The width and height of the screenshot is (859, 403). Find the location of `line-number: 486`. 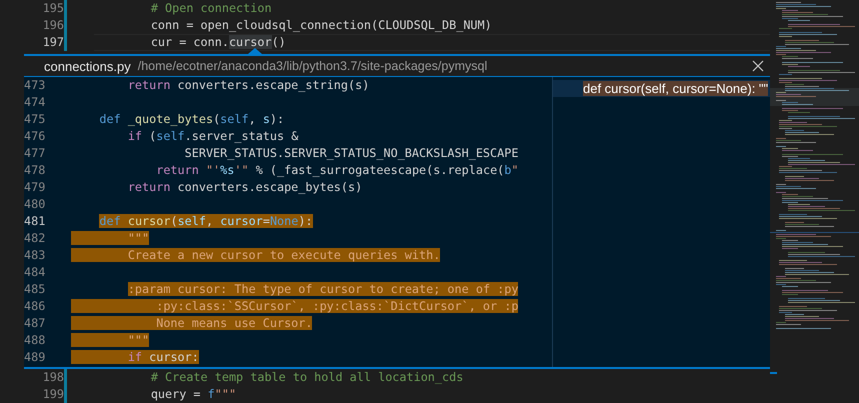

line-number: 486 is located at coordinates (34, 306).